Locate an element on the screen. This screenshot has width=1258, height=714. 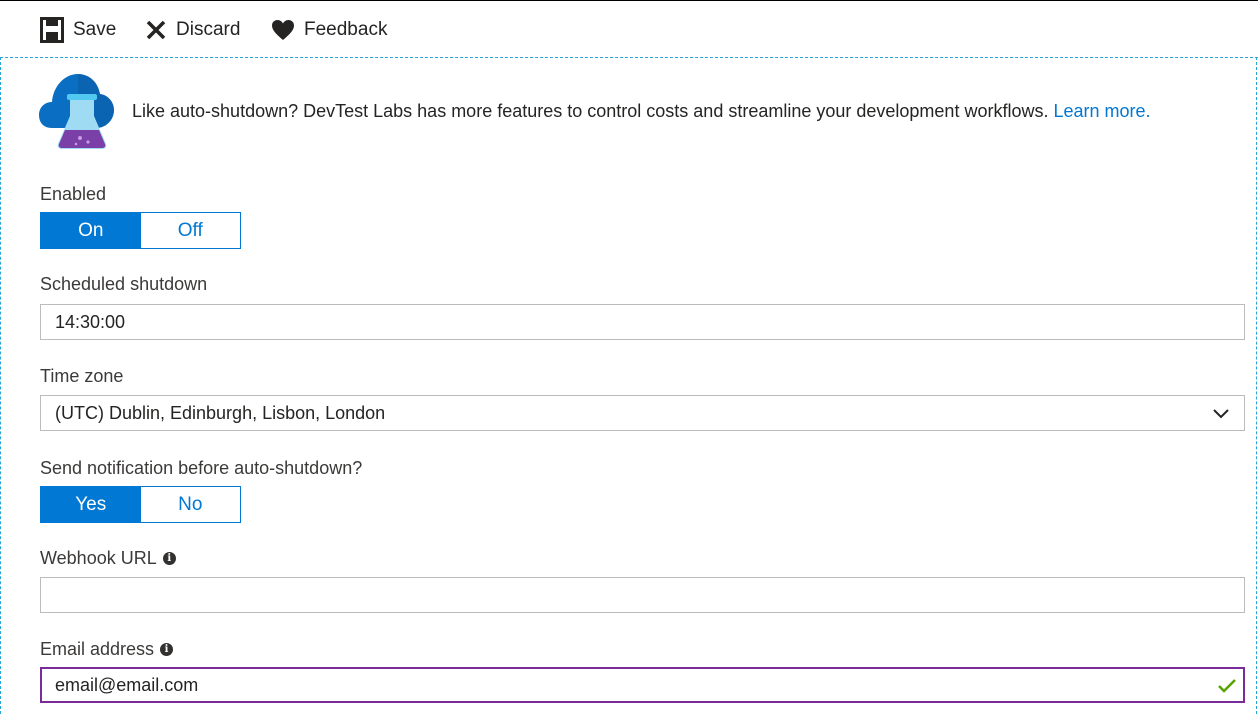
chevron-down-icon is located at coordinates (1221, 415).